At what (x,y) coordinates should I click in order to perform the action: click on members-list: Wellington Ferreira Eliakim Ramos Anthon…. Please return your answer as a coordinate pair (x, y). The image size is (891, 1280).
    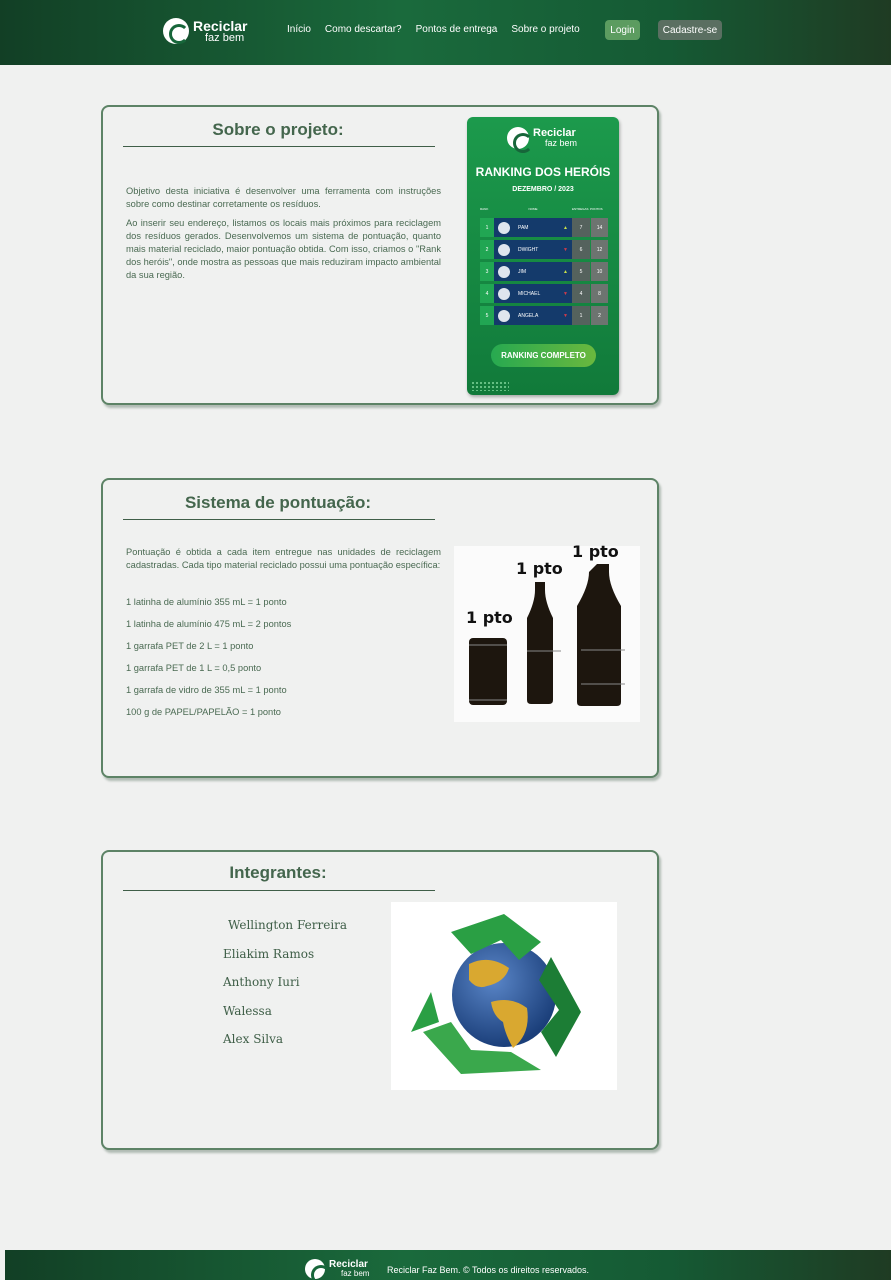
    Looking at the image, I should click on (285, 989).